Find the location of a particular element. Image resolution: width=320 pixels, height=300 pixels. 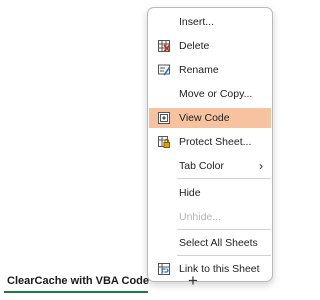

rename-icon is located at coordinates (164, 70).